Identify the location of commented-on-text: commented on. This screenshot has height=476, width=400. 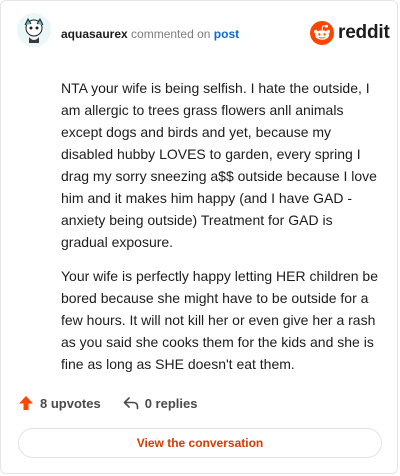
(171, 34).